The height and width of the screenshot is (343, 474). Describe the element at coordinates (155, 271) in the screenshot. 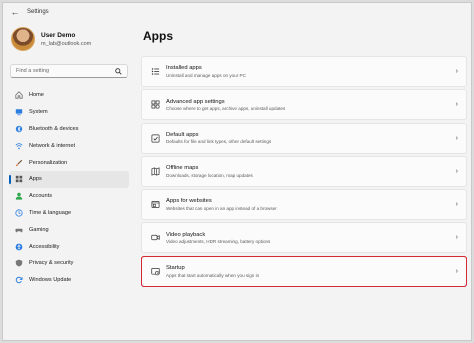

I see `startup-icon` at that location.